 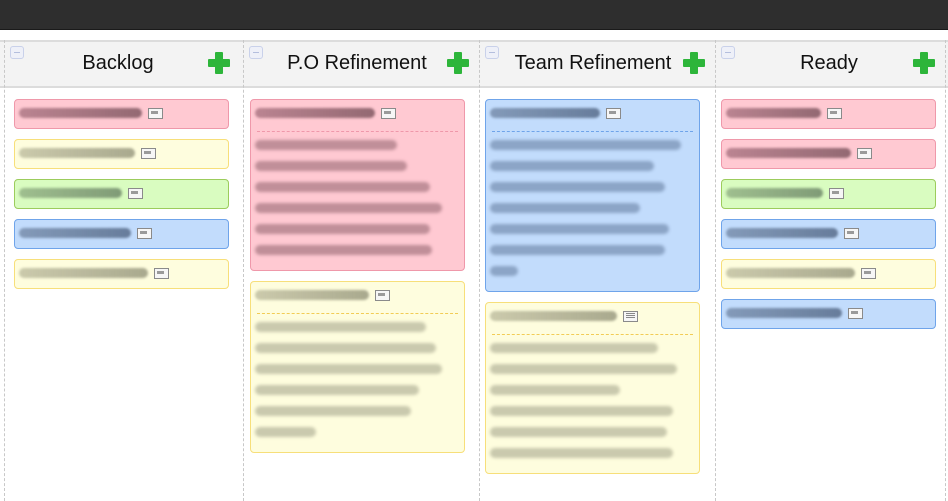 I want to click on column-header: Backlog, so click(x=118, y=64).